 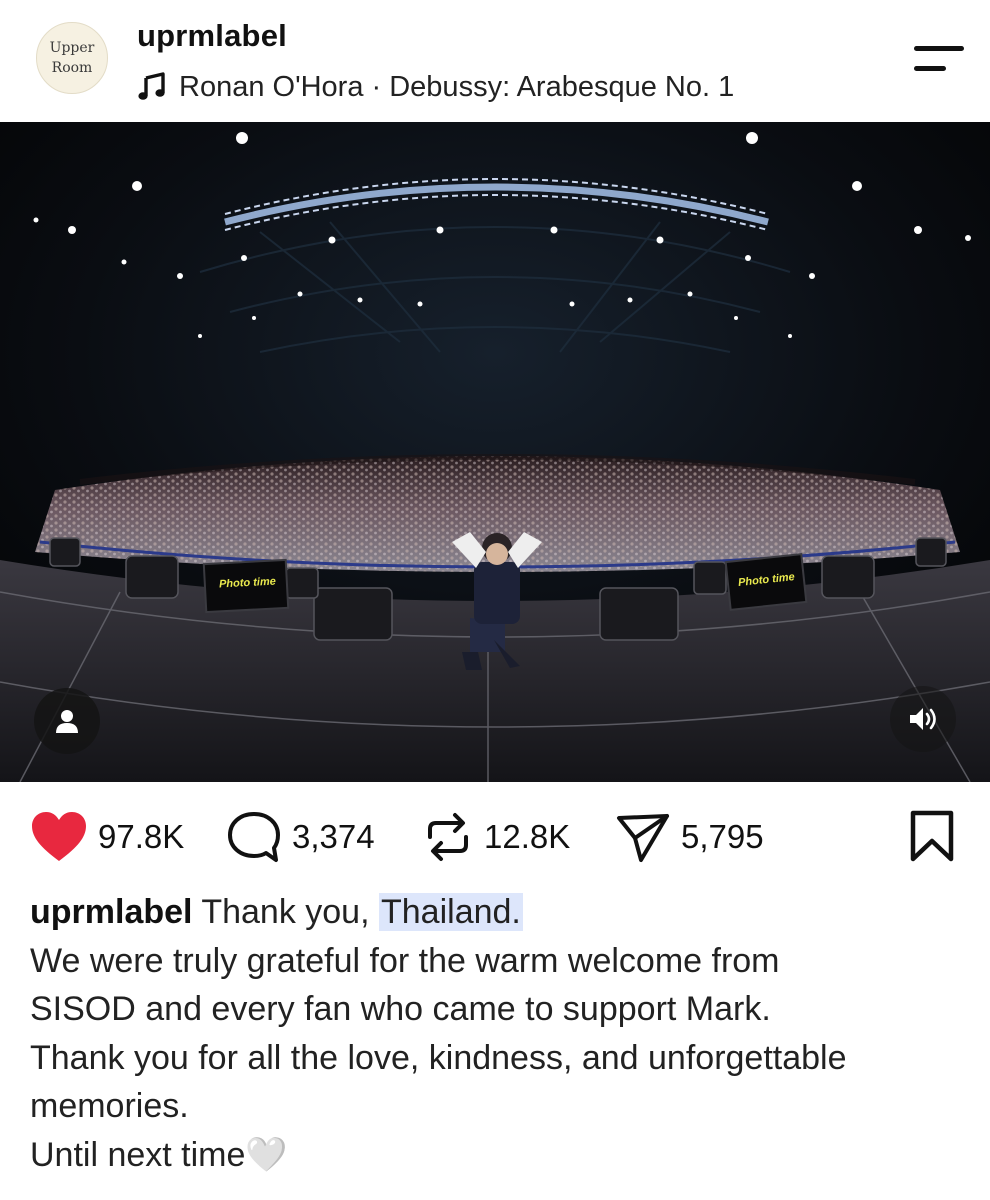 I want to click on speaker-icon, so click(x=923, y=719).